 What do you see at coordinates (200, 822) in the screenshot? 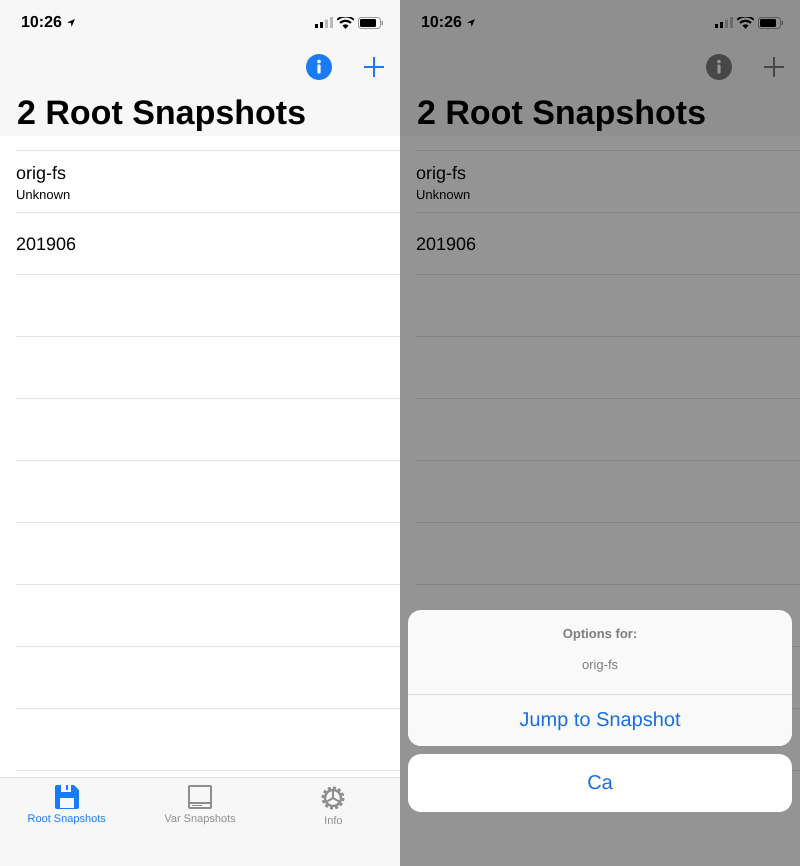
I see `tab: Var Snapshots` at bounding box center [200, 822].